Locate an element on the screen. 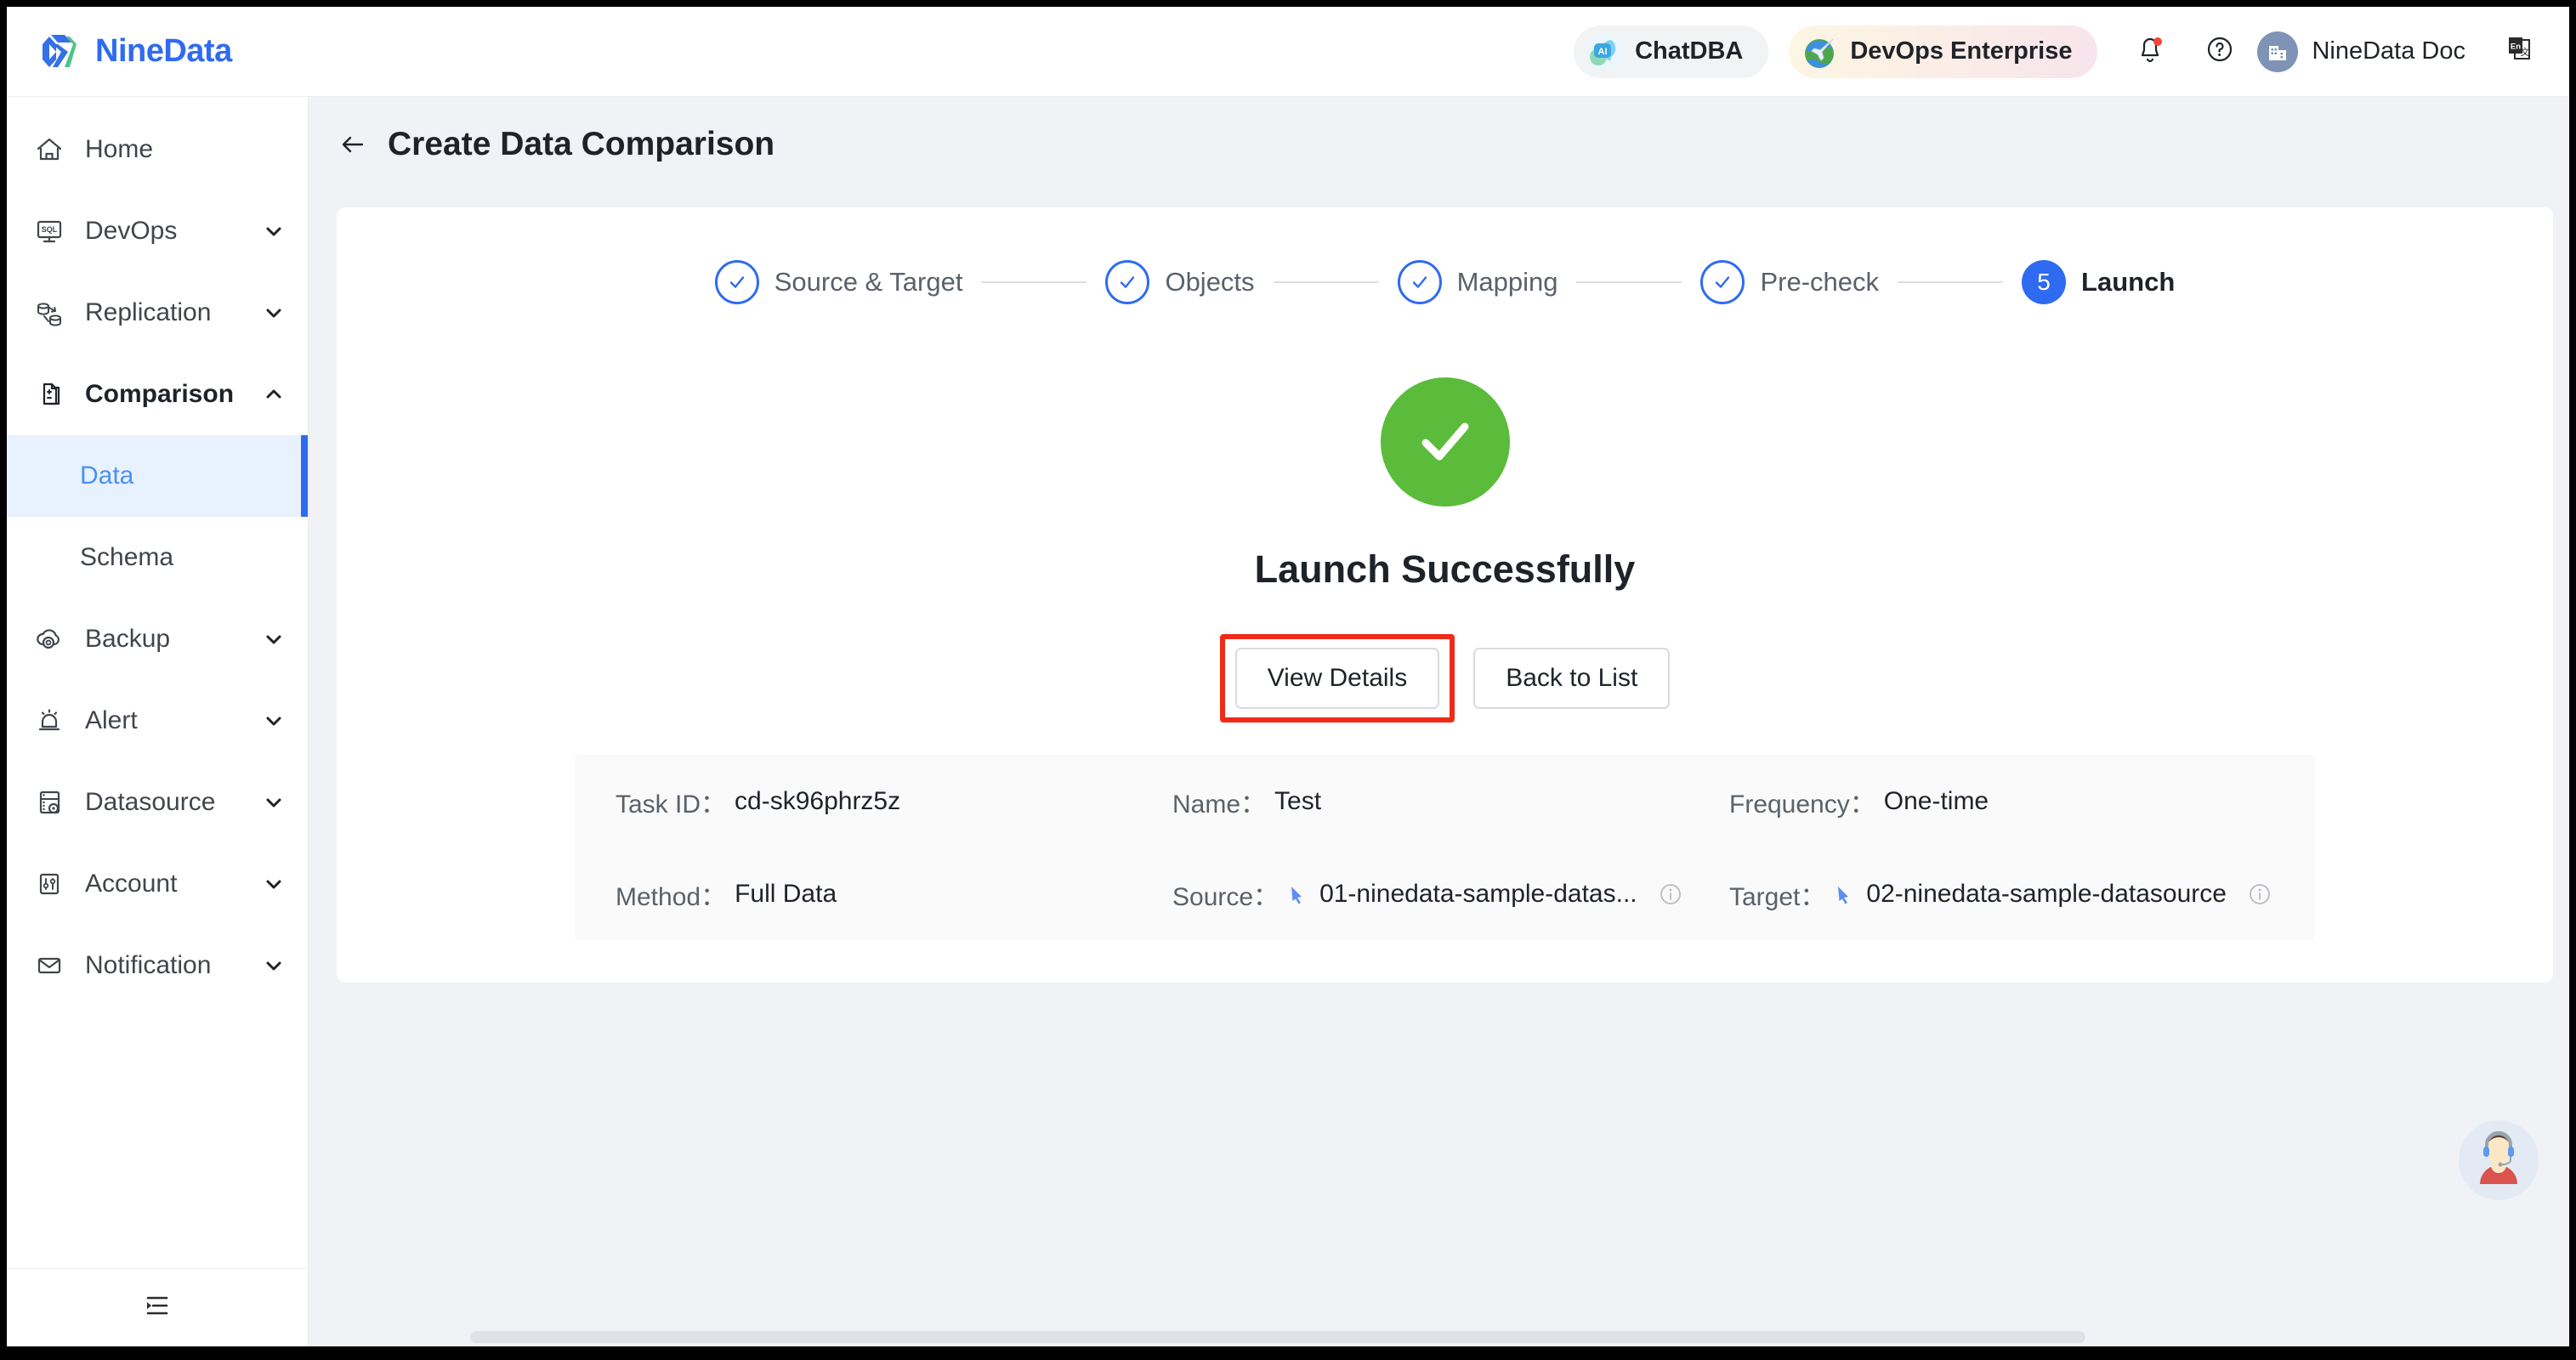 The width and height of the screenshot is (2576, 1360). sidebar-item-backup: Backup is located at coordinates (158, 639).